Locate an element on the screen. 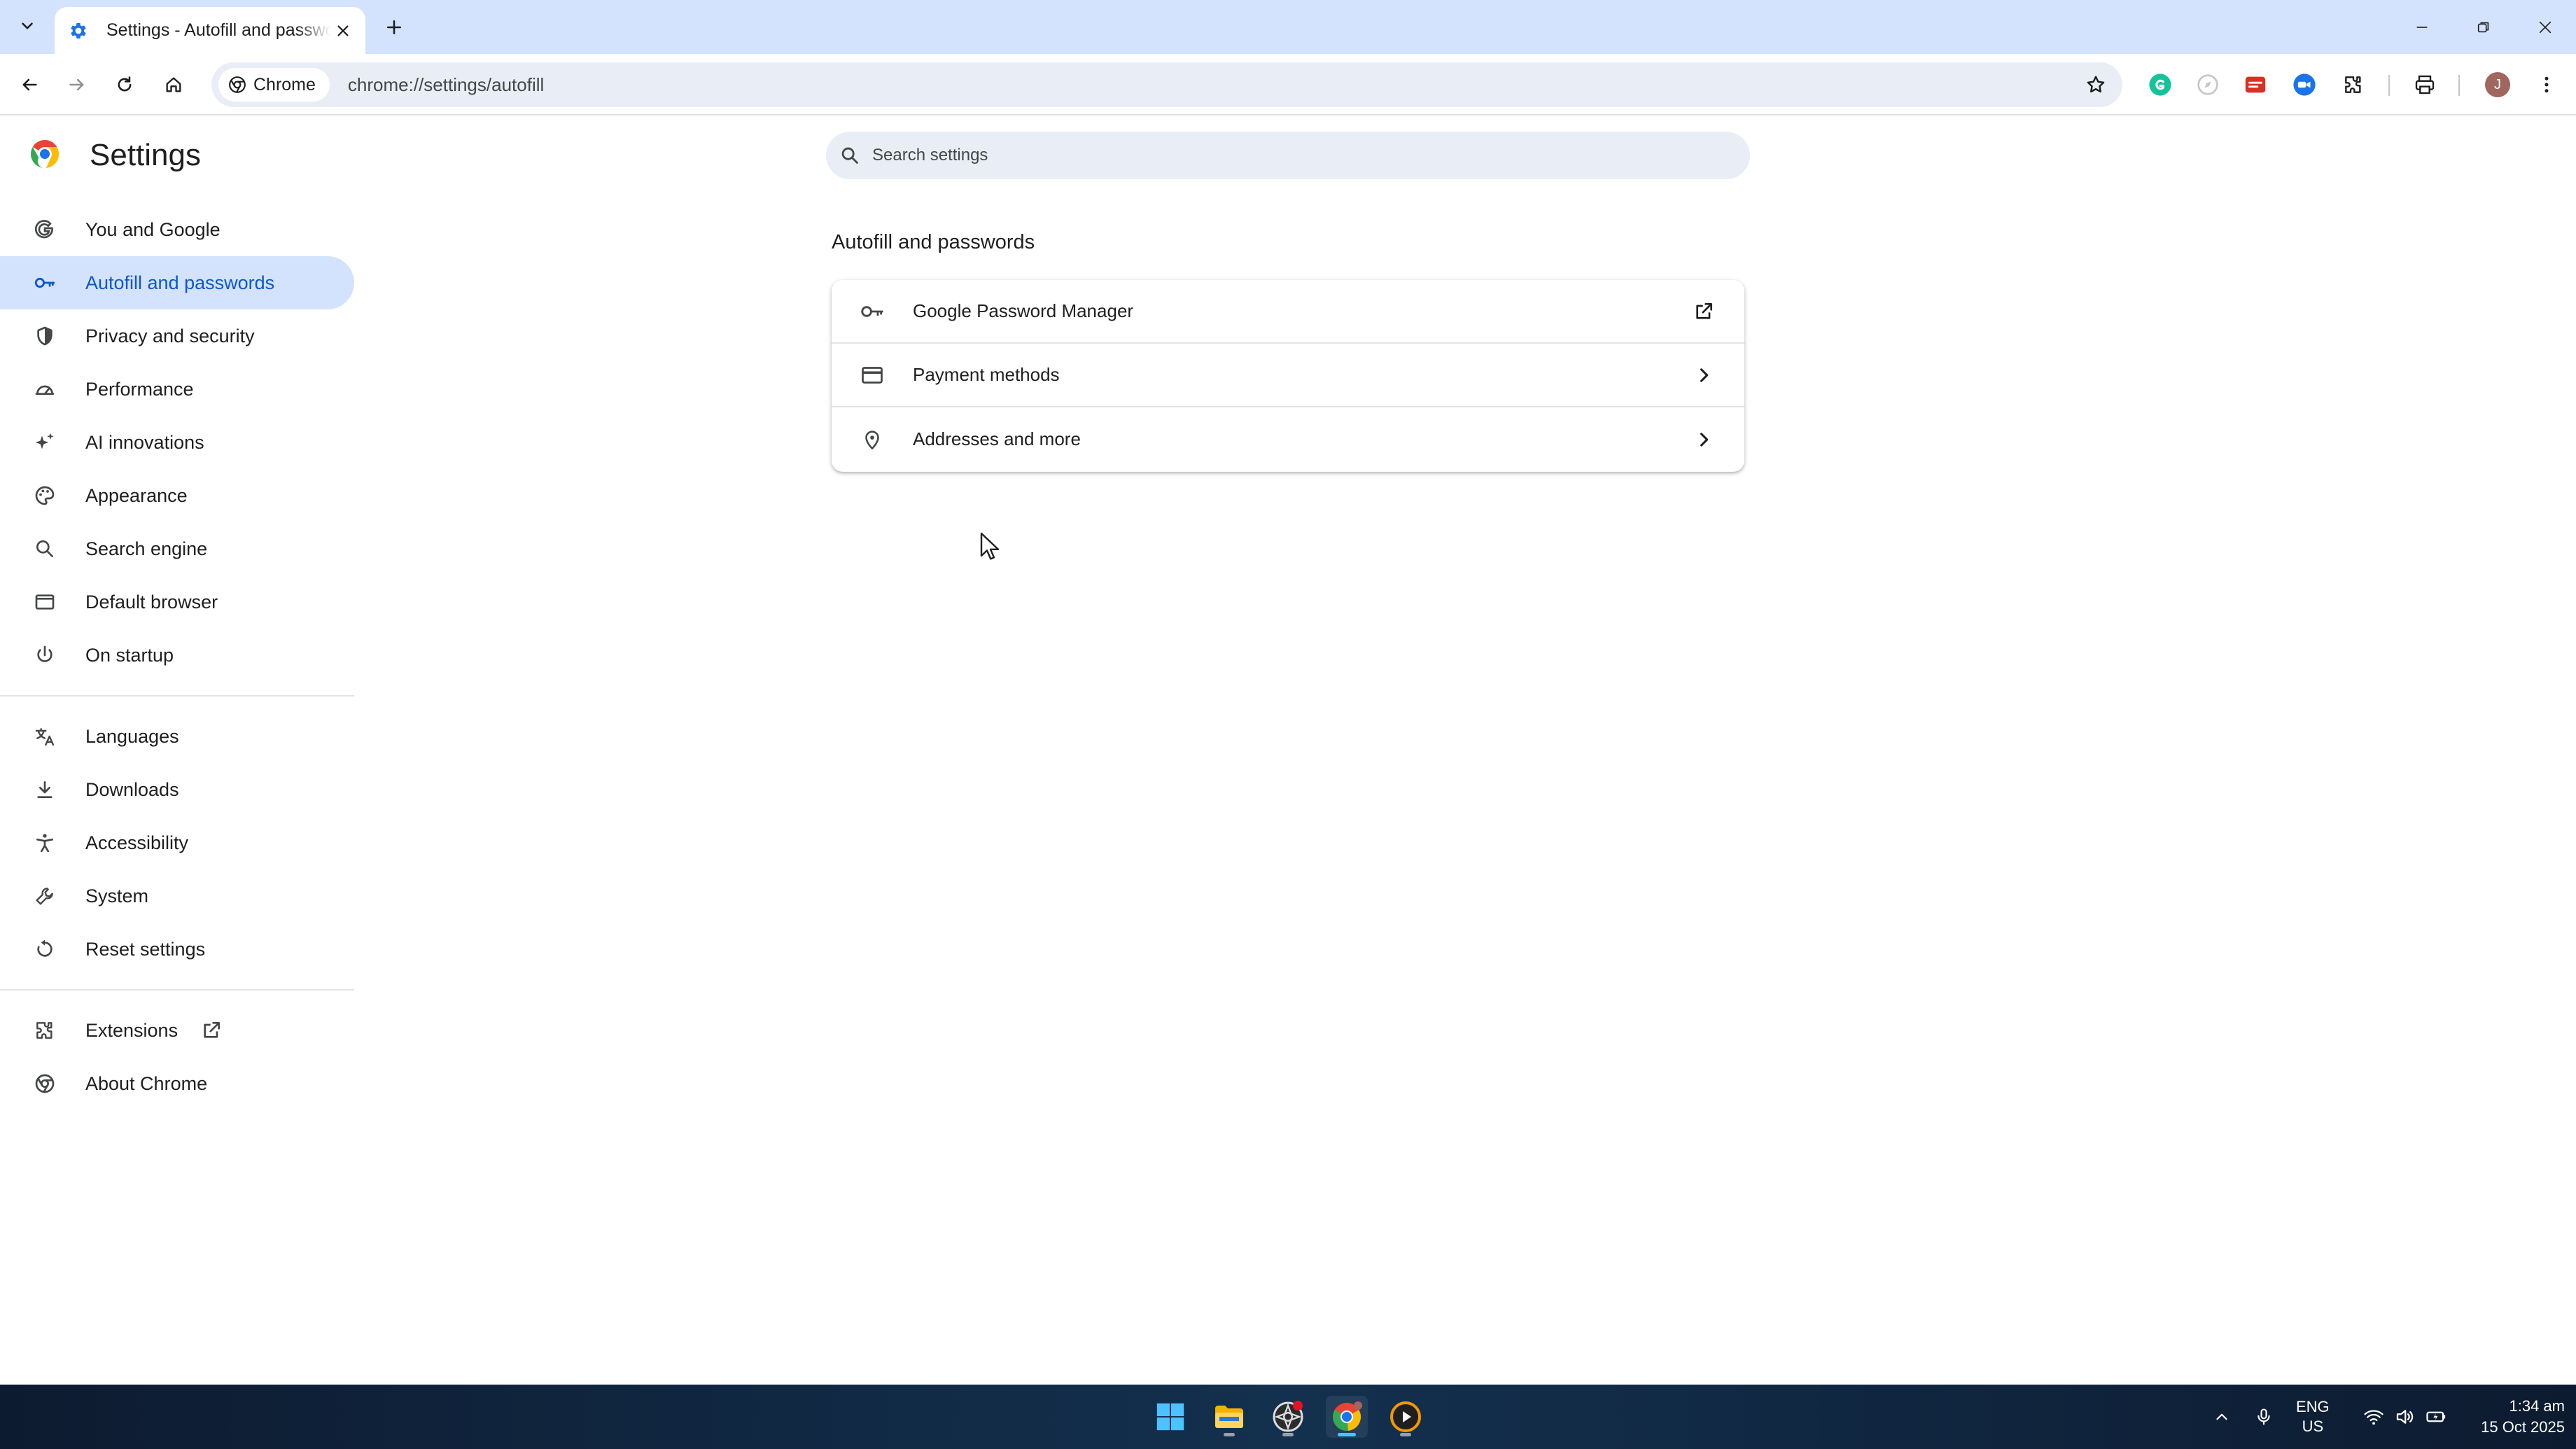 The width and height of the screenshot is (2576, 1449). start-button is located at coordinates (1170, 1417).